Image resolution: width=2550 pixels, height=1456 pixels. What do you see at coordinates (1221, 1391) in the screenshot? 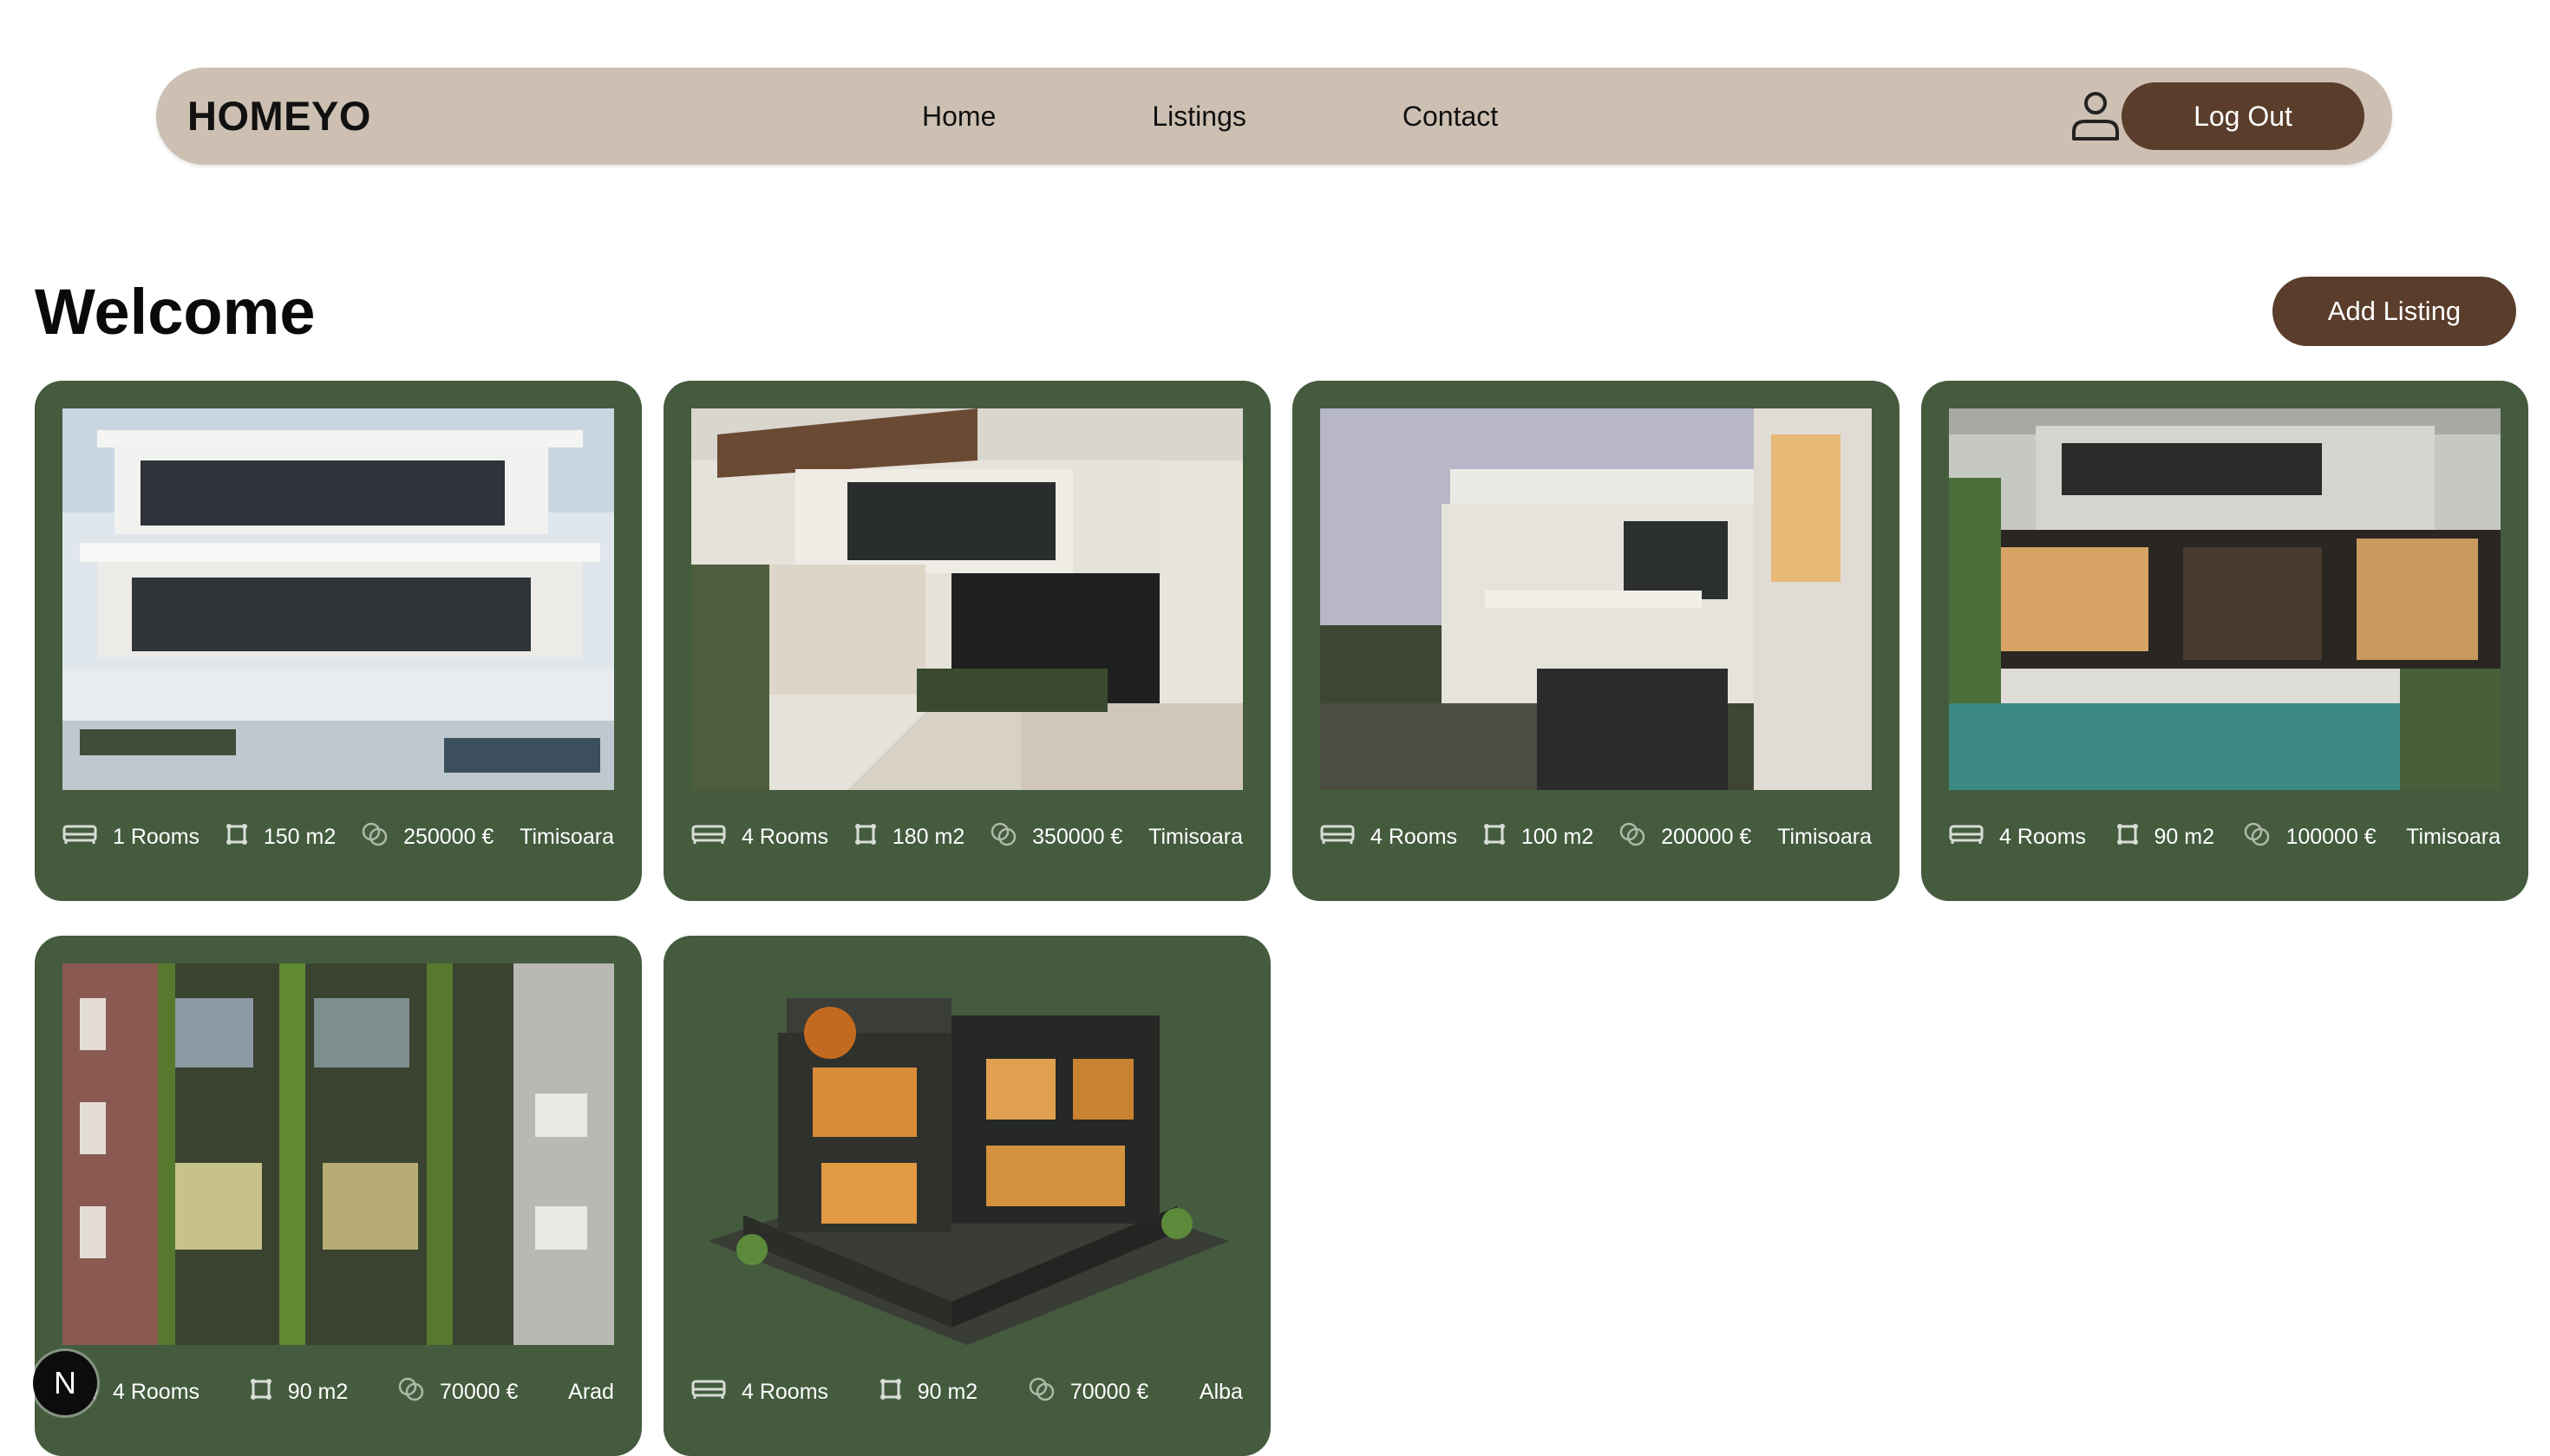
I see `listing-city: Alba` at bounding box center [1221, 1391].